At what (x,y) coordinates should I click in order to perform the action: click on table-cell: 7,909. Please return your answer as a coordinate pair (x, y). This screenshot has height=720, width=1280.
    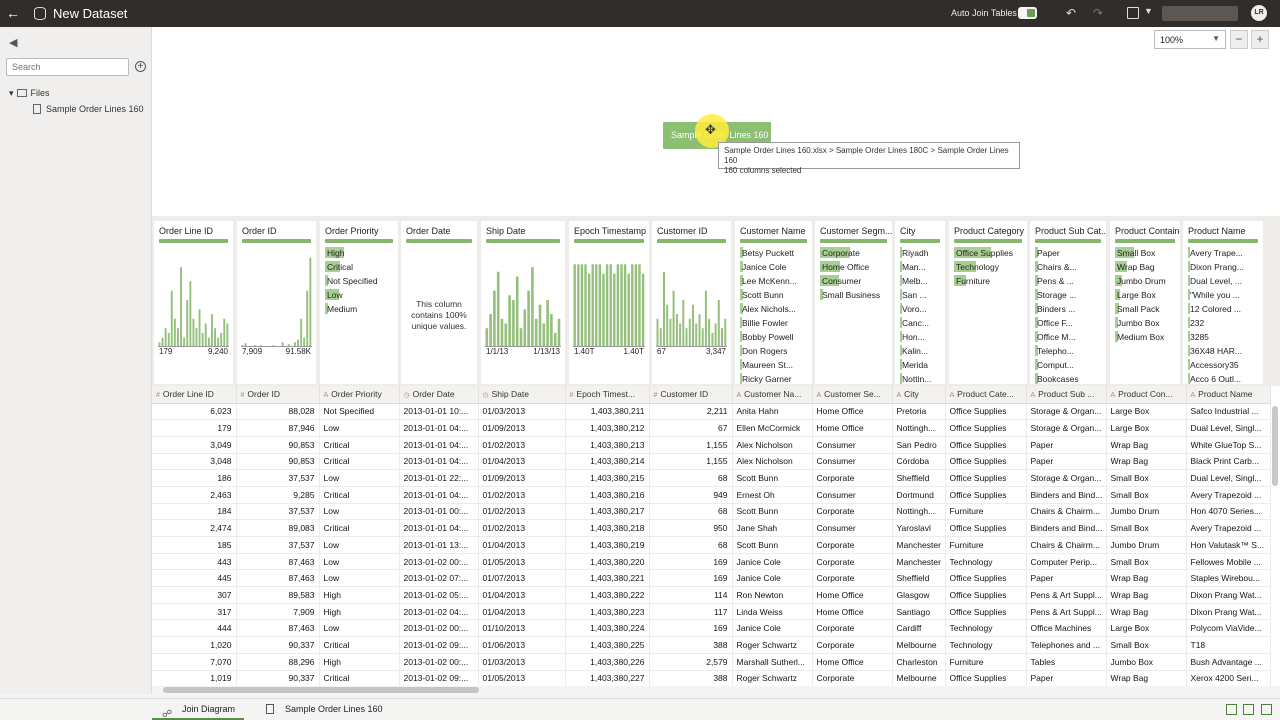
    Looking at the image, I should click on (278, 612).